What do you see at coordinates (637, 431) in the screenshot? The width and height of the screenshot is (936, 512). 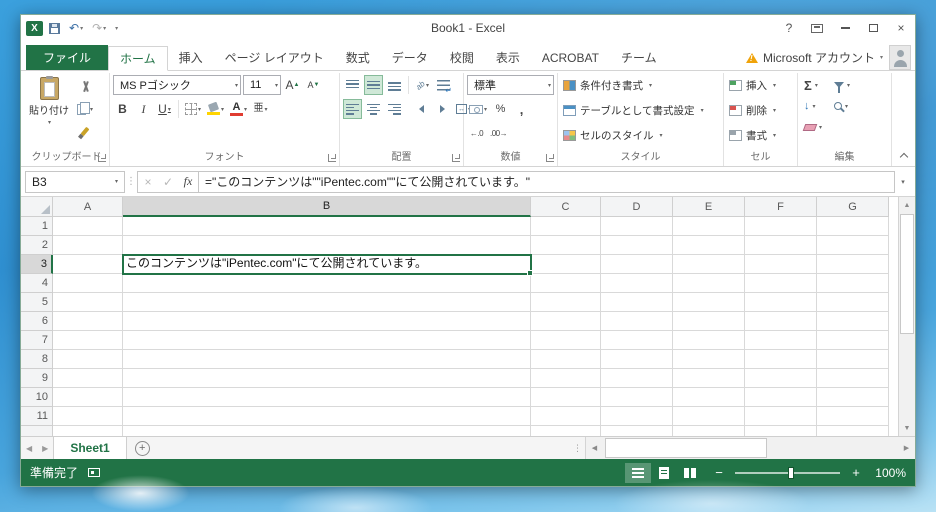 I see `cell-D-overflow` at bounding box center [637, 431].